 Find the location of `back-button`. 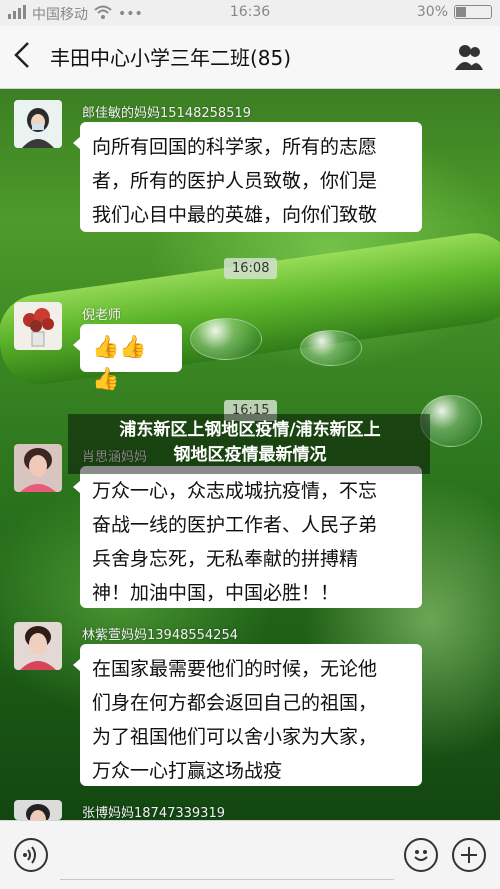

back-button is located at coordinates (26, 56).